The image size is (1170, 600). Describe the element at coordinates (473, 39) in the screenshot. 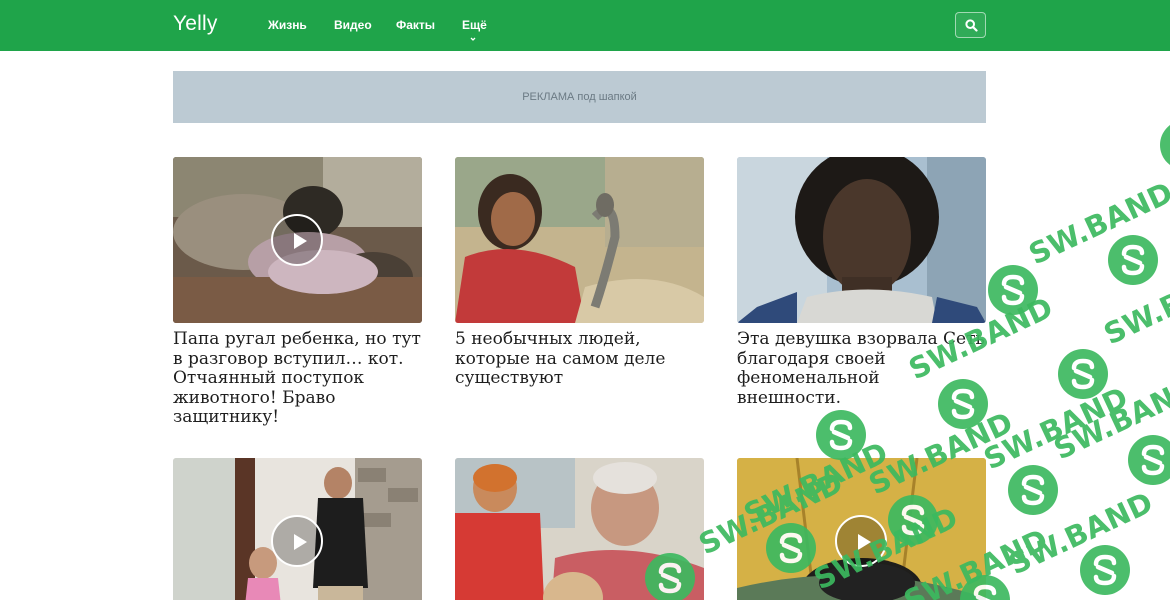

I see `chevron-down-icon` at that location.